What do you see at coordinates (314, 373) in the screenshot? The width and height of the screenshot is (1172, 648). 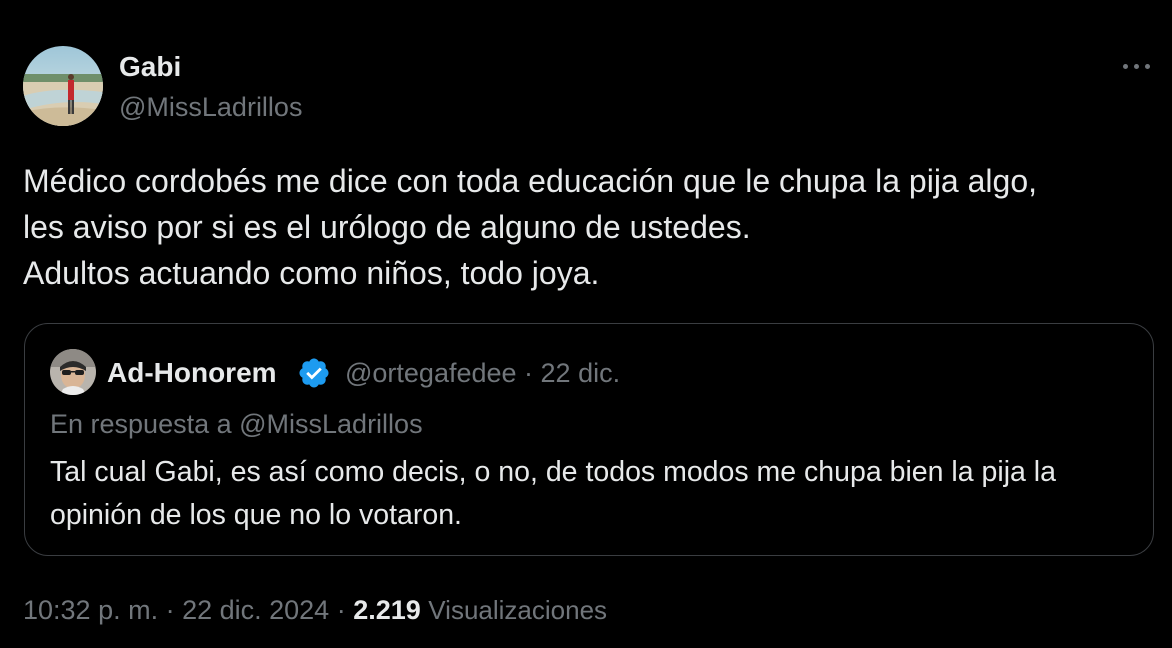 I see `verified-badge-icon` at bounding box center [314, 373].